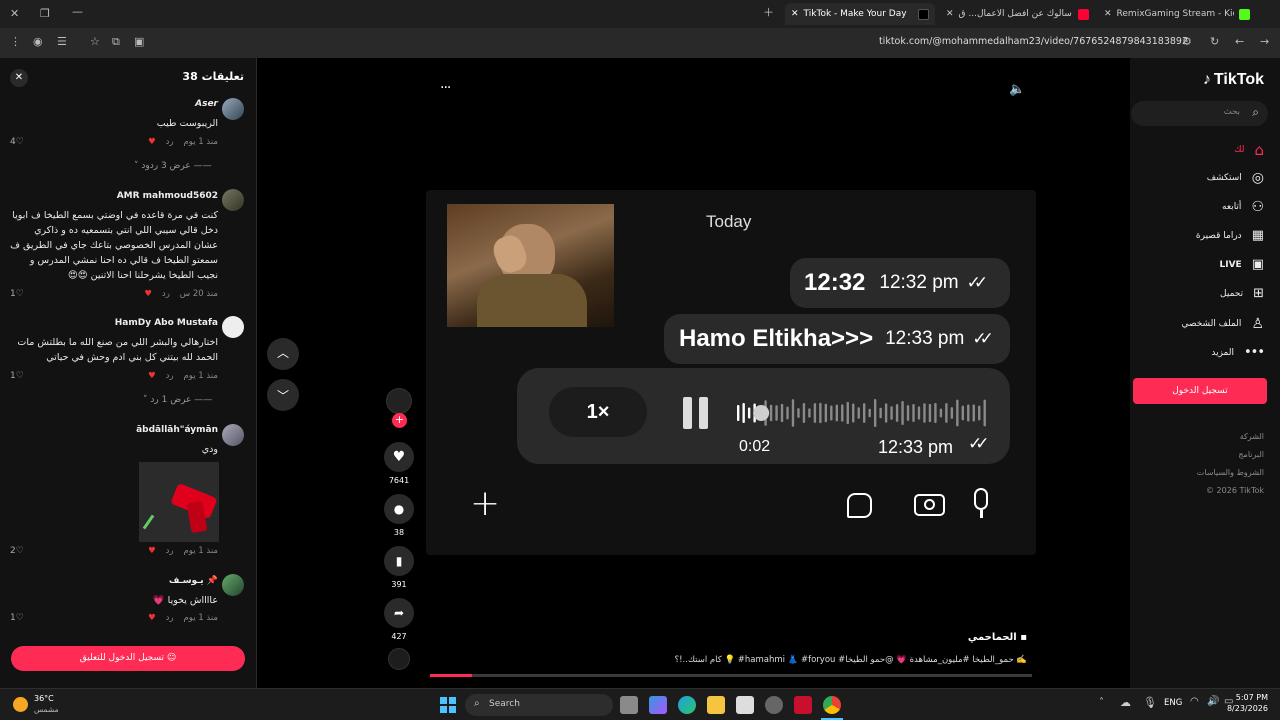 The height and width of the screenshot is (720, 1280). Describe the element at coordinates (1238, 352) in the screenshot. I see `nav-item-more: المزيد •••` at that location.